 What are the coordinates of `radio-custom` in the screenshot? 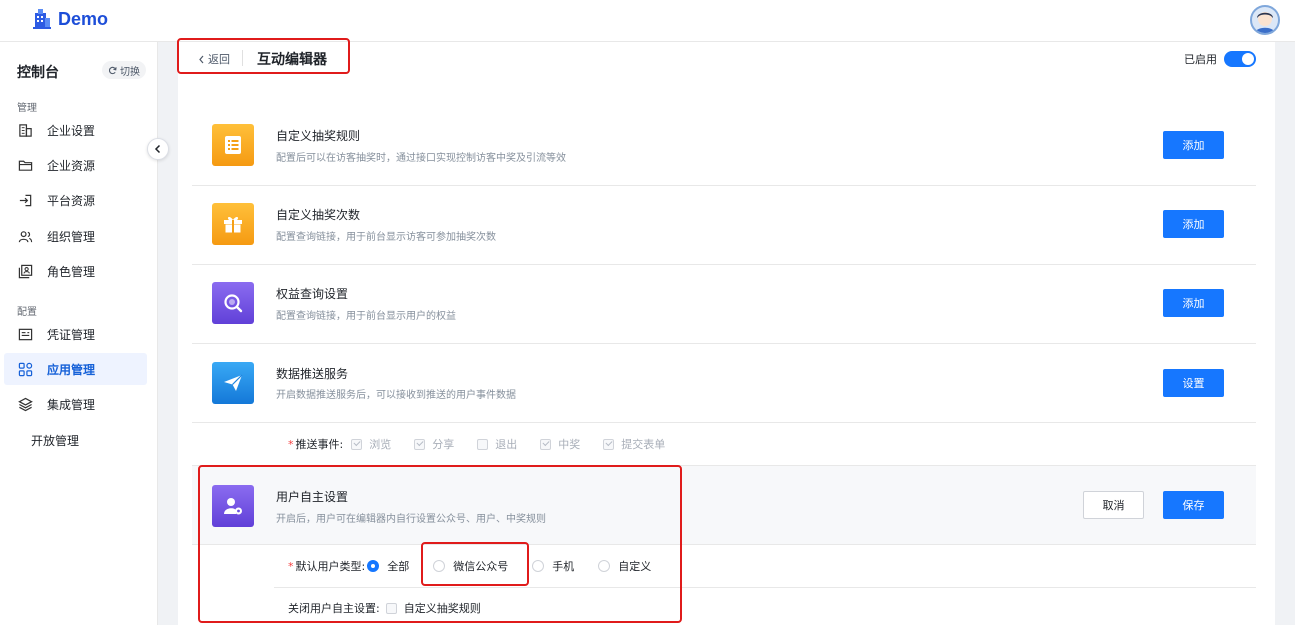 It's located at (604, 566).